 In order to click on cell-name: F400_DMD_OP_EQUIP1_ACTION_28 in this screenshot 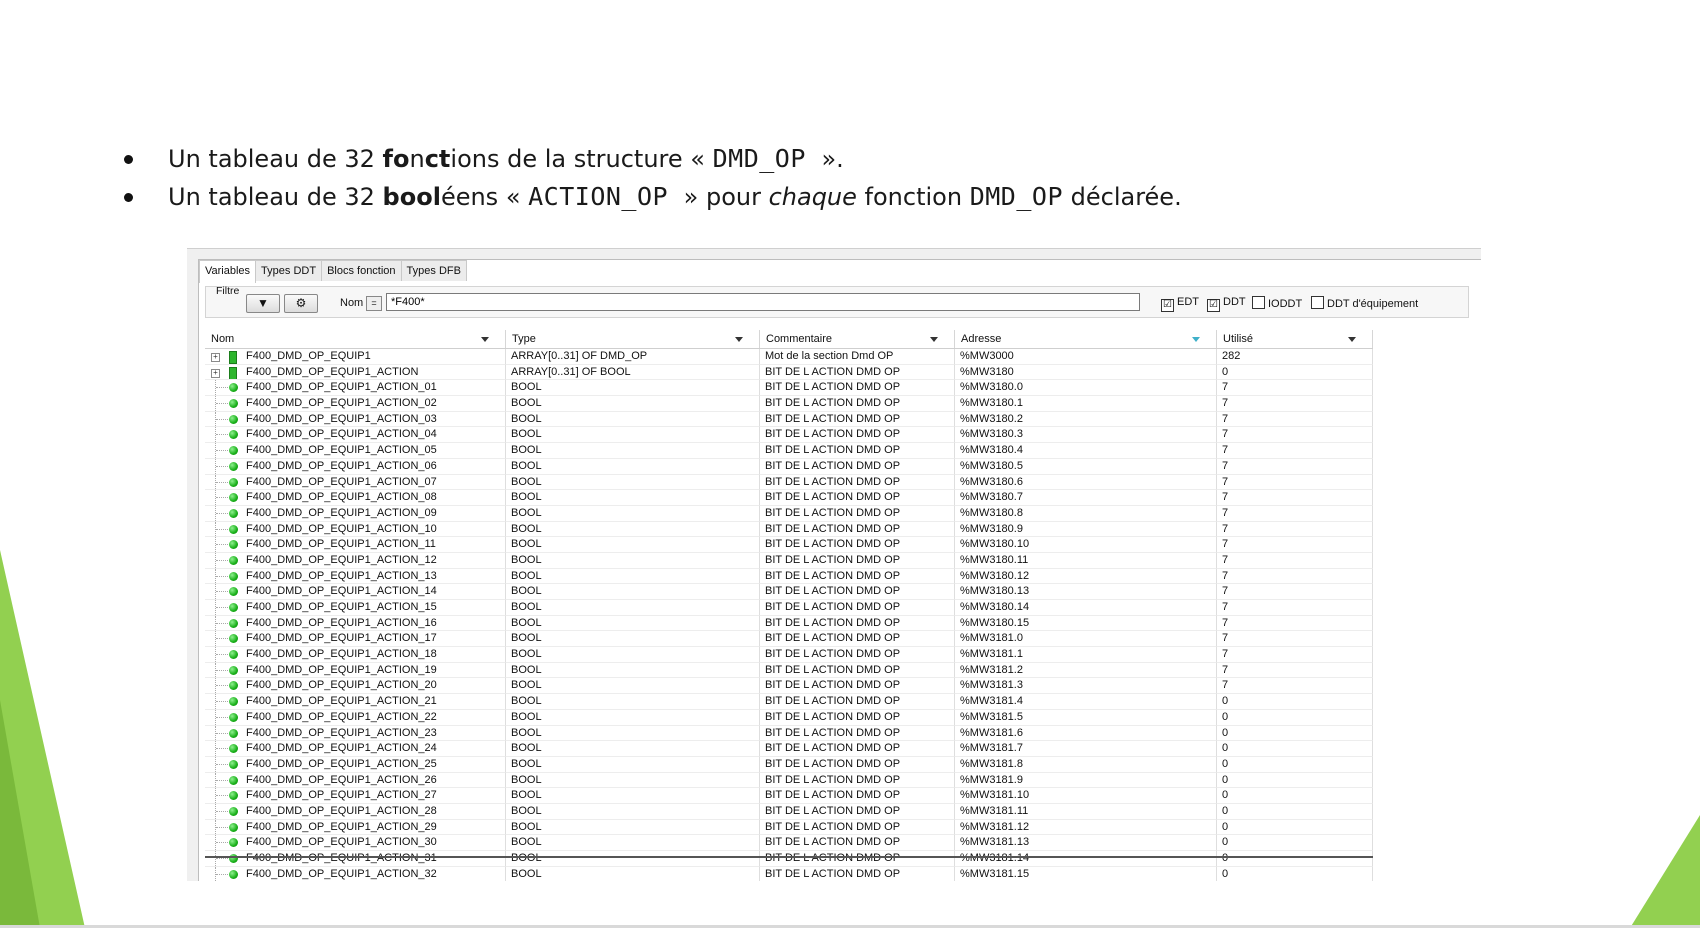, I will do `click(355, 811)`.